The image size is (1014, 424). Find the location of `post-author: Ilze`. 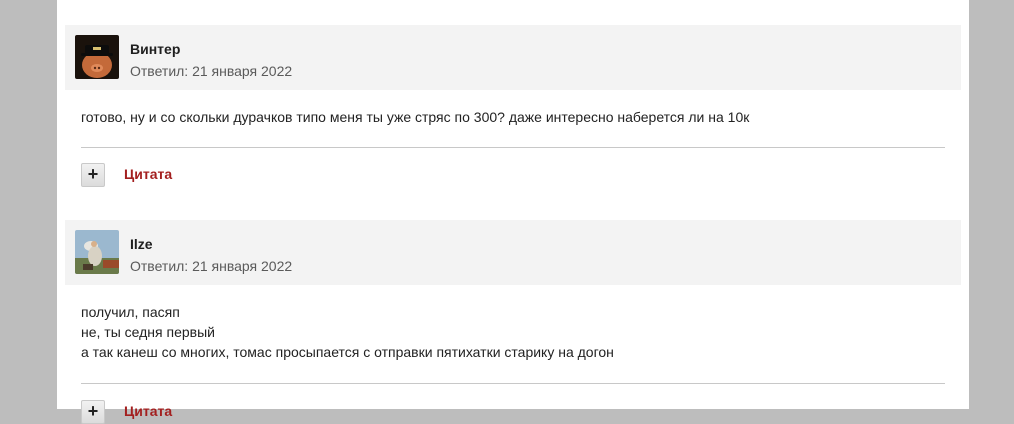

post-author: Ilze is located at coordinates (141, 244).